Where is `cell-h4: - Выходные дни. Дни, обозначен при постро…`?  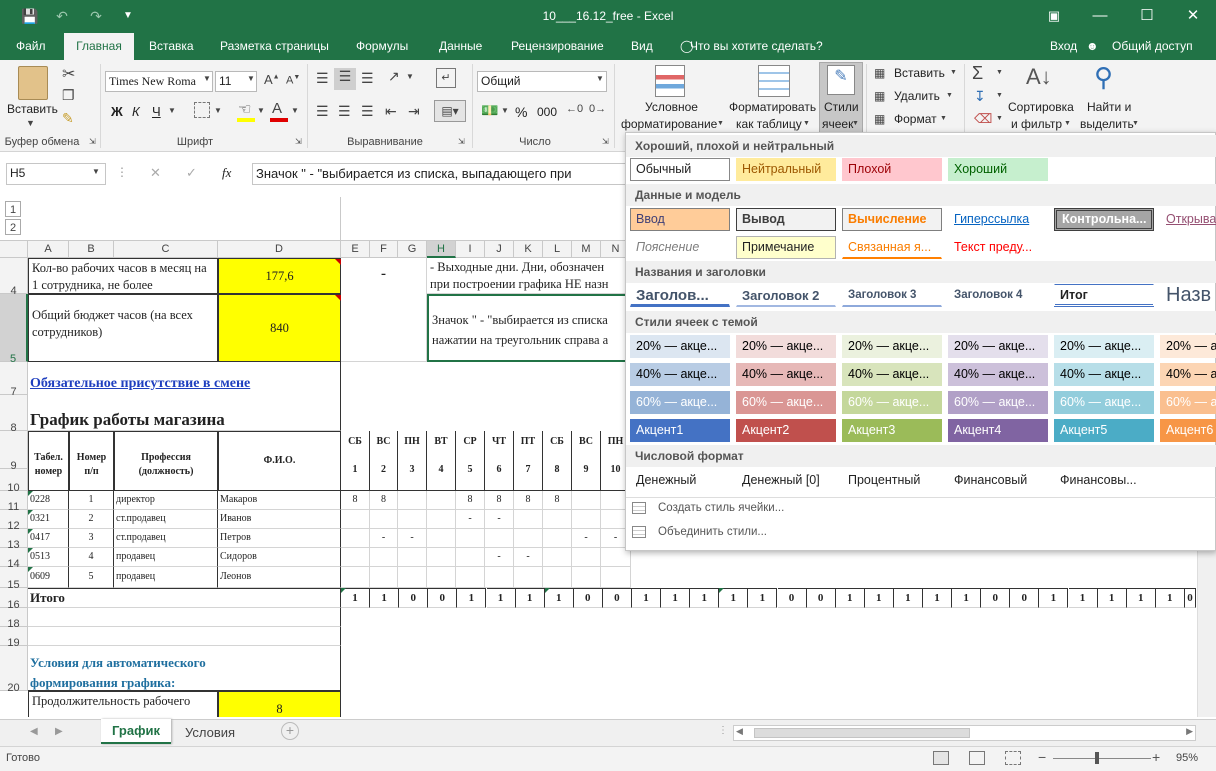 cell-h4: - Выходные дни. Дни, обозначен при постро… is located at coordinates (527, 276).